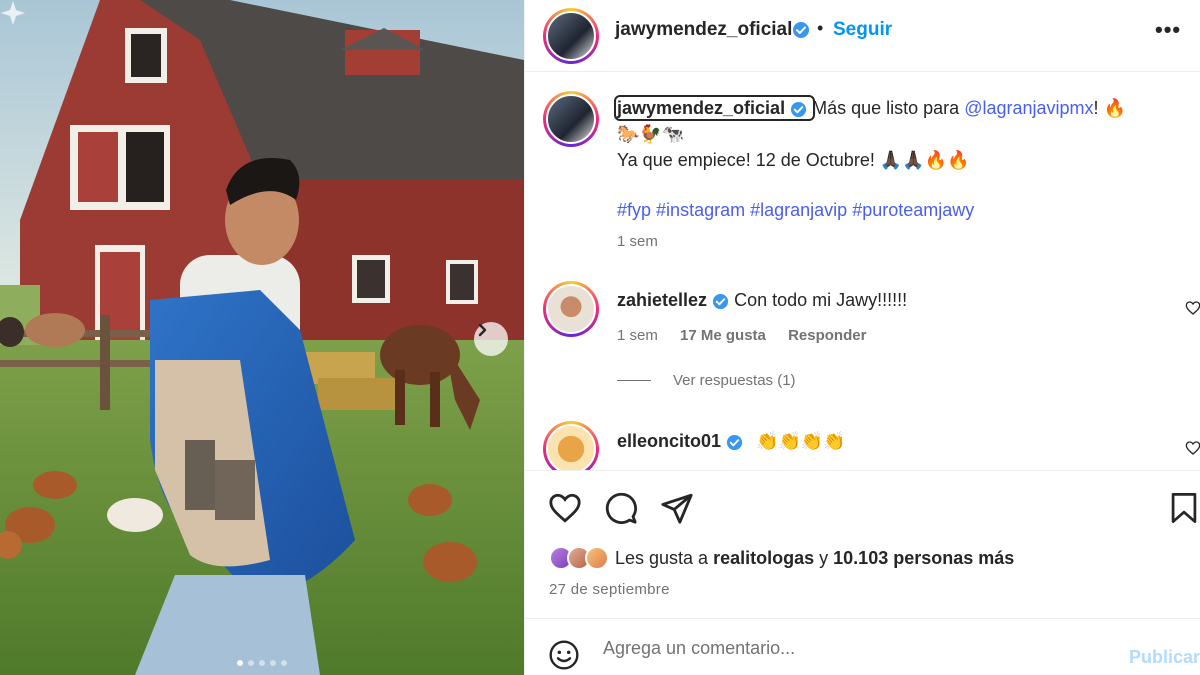  I want to click on hashtag-link: #lagranjavip, so click(798, 210).